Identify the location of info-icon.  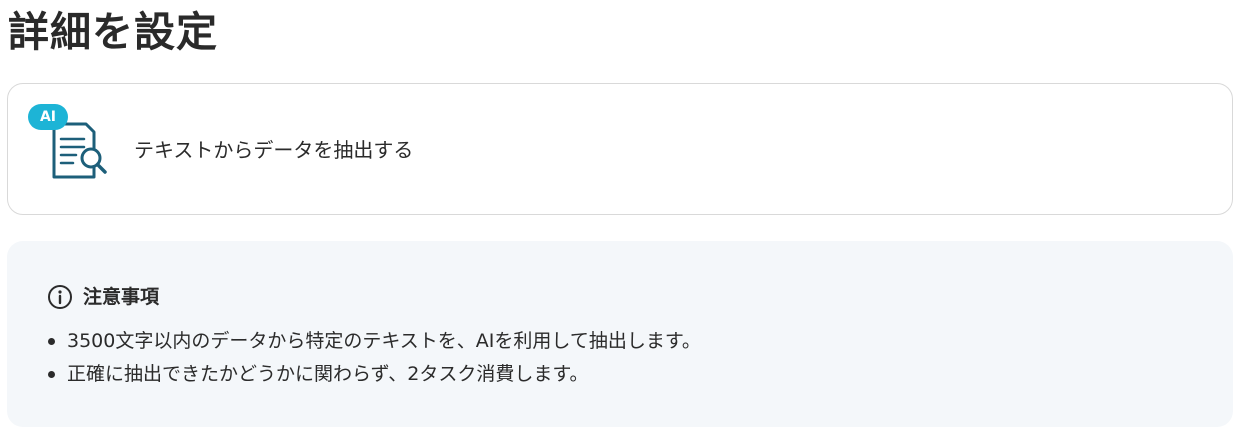
(60, 297).